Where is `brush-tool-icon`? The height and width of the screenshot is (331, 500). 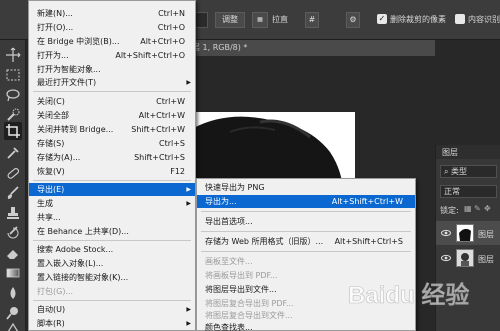
brush-tool-icon is located at coordinates (13, 193).